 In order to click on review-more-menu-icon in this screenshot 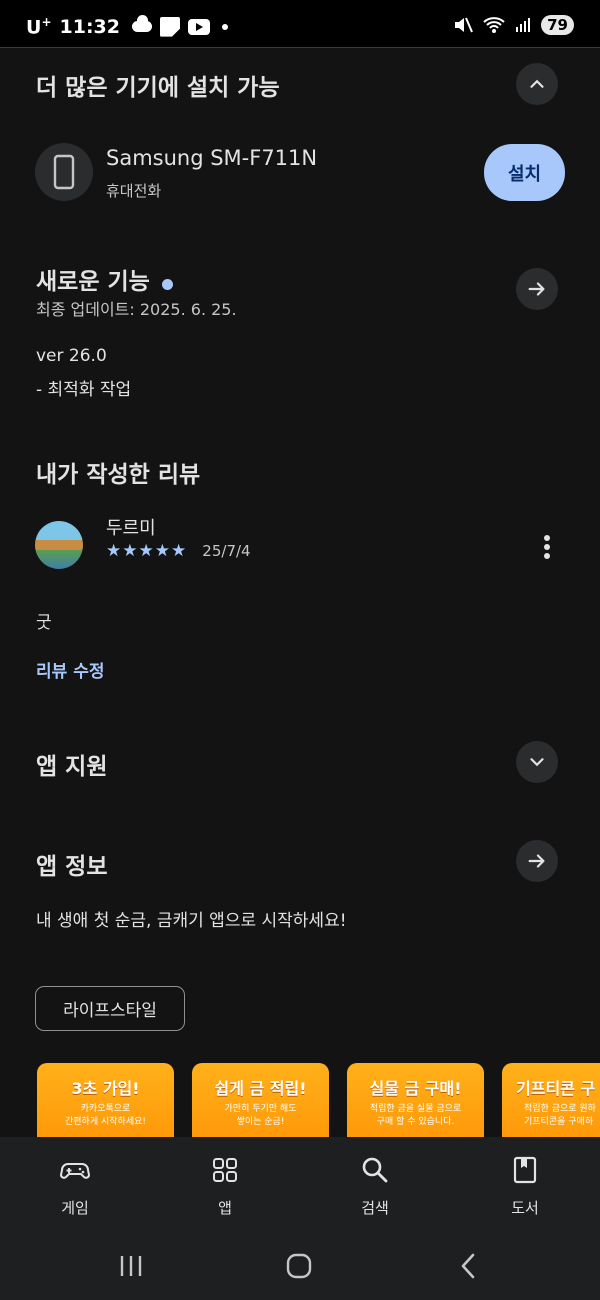, I will do `click(547, 547)`.